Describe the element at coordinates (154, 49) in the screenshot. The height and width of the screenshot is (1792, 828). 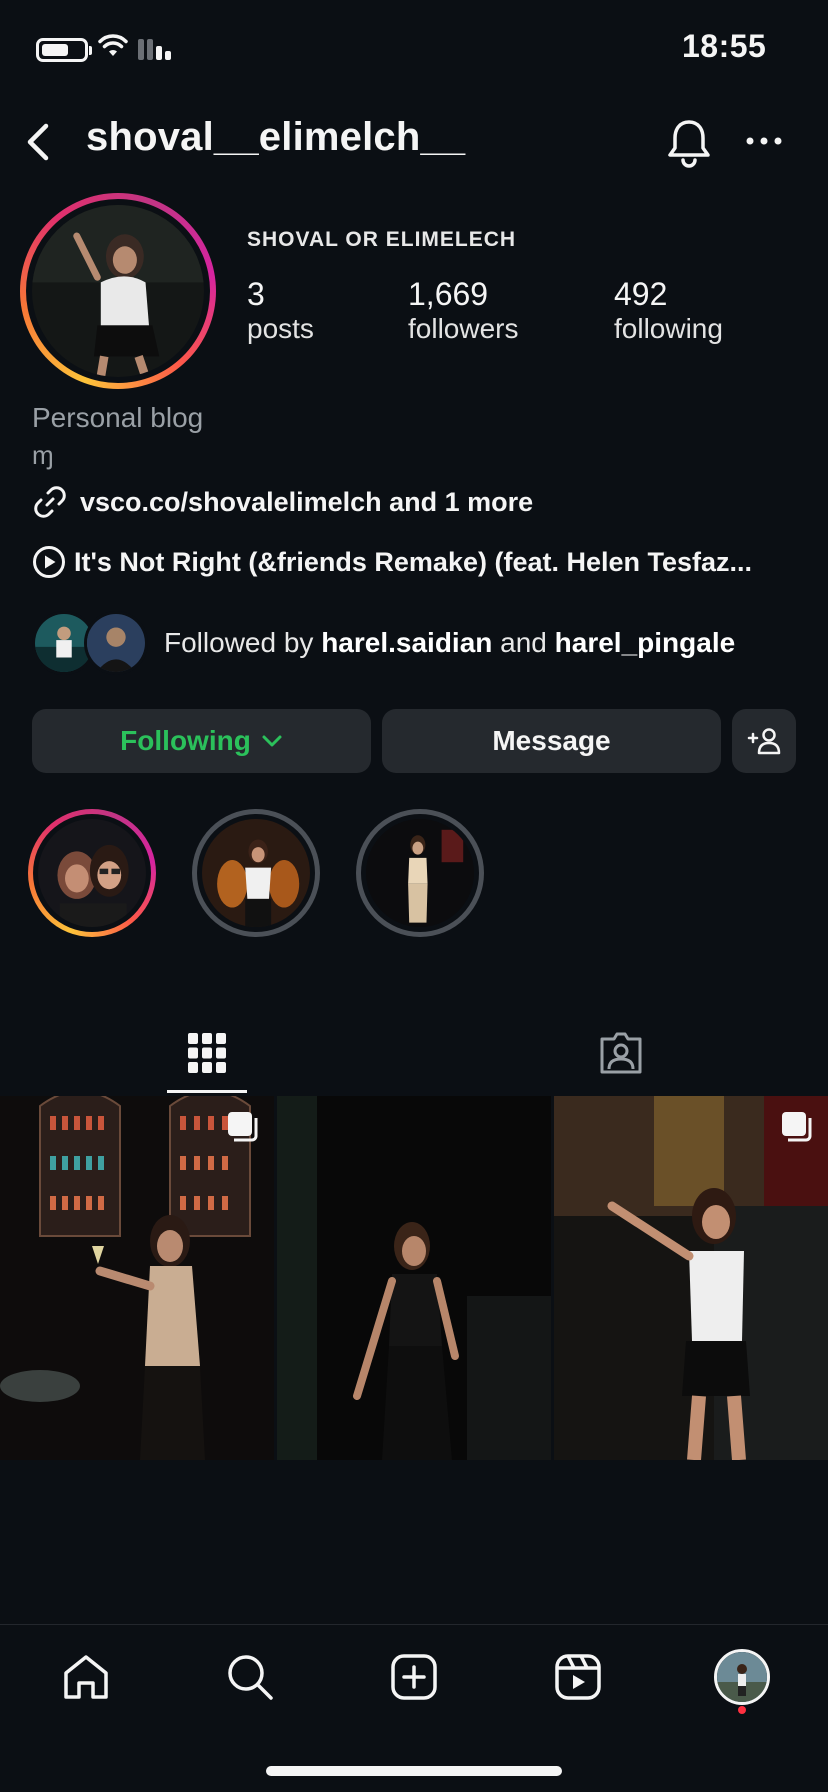
I see `signal-icon` at that location.